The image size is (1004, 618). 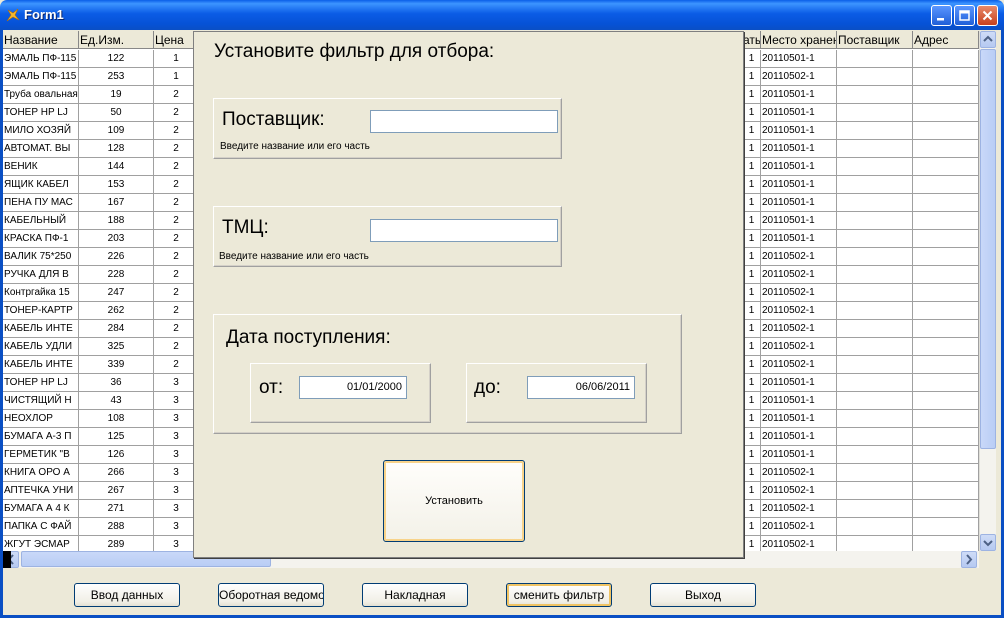 I want to click on cell-unit: 43, so click(x=116, y=401).